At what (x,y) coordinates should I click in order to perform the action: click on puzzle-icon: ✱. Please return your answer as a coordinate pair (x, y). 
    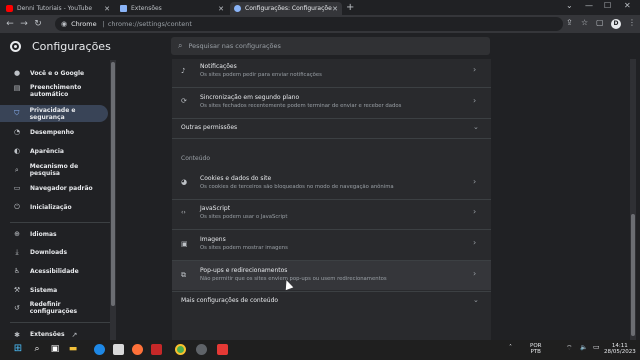
    Looking at the image, I should click on (17, 334).